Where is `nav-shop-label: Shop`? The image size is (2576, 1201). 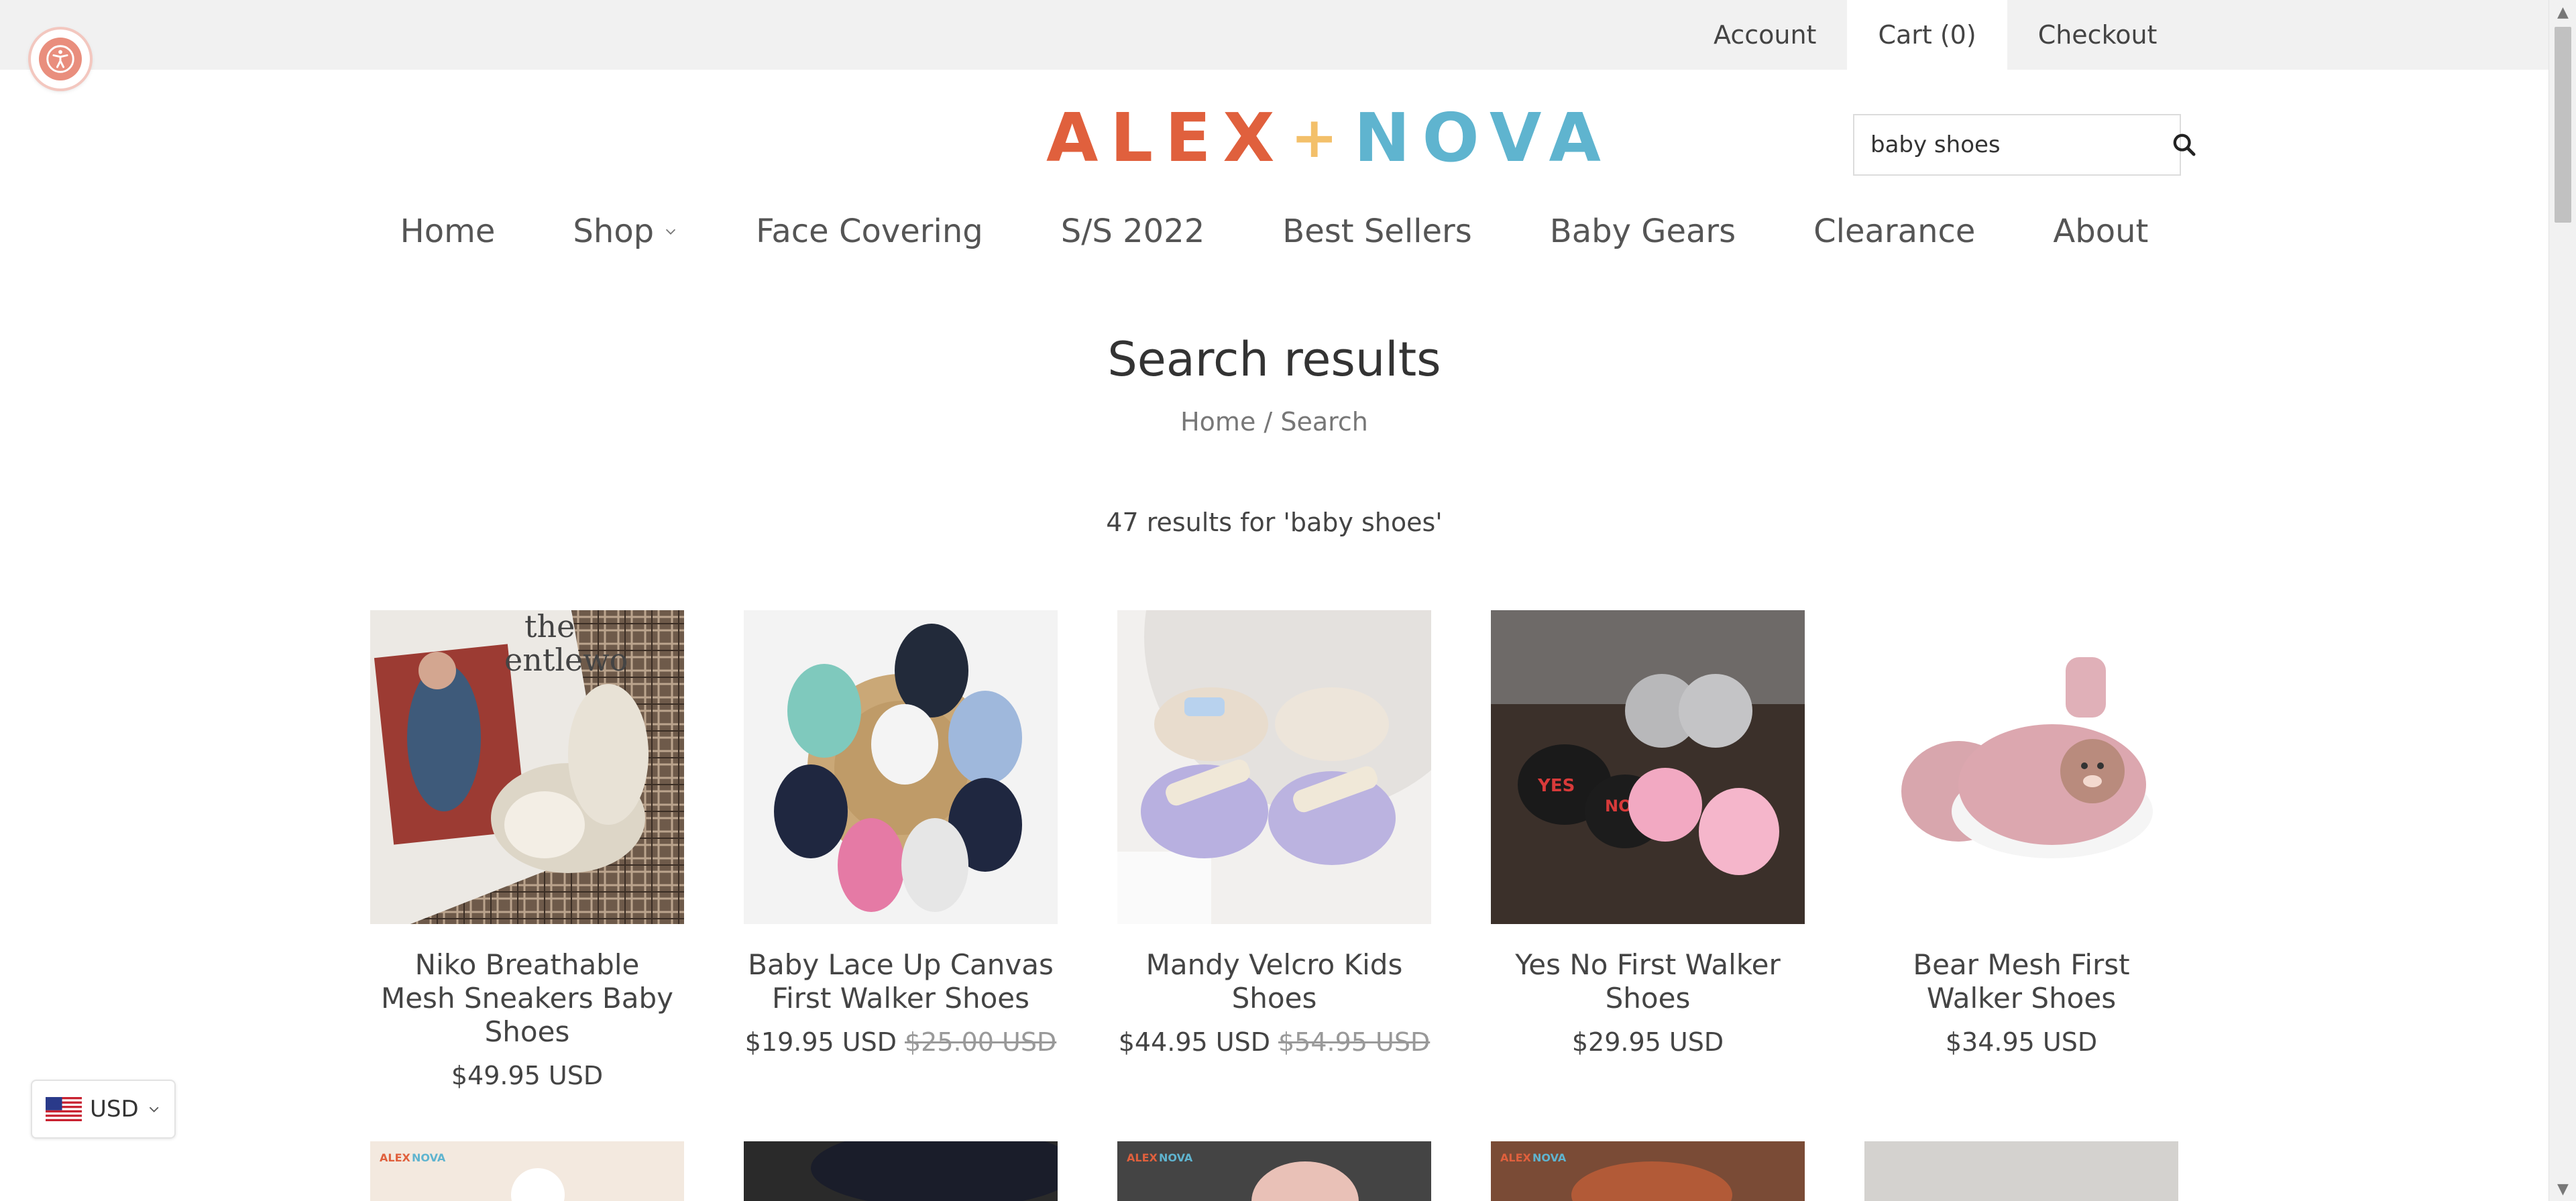 nav-shop-label: Shop is located at coordinates (614, 231).